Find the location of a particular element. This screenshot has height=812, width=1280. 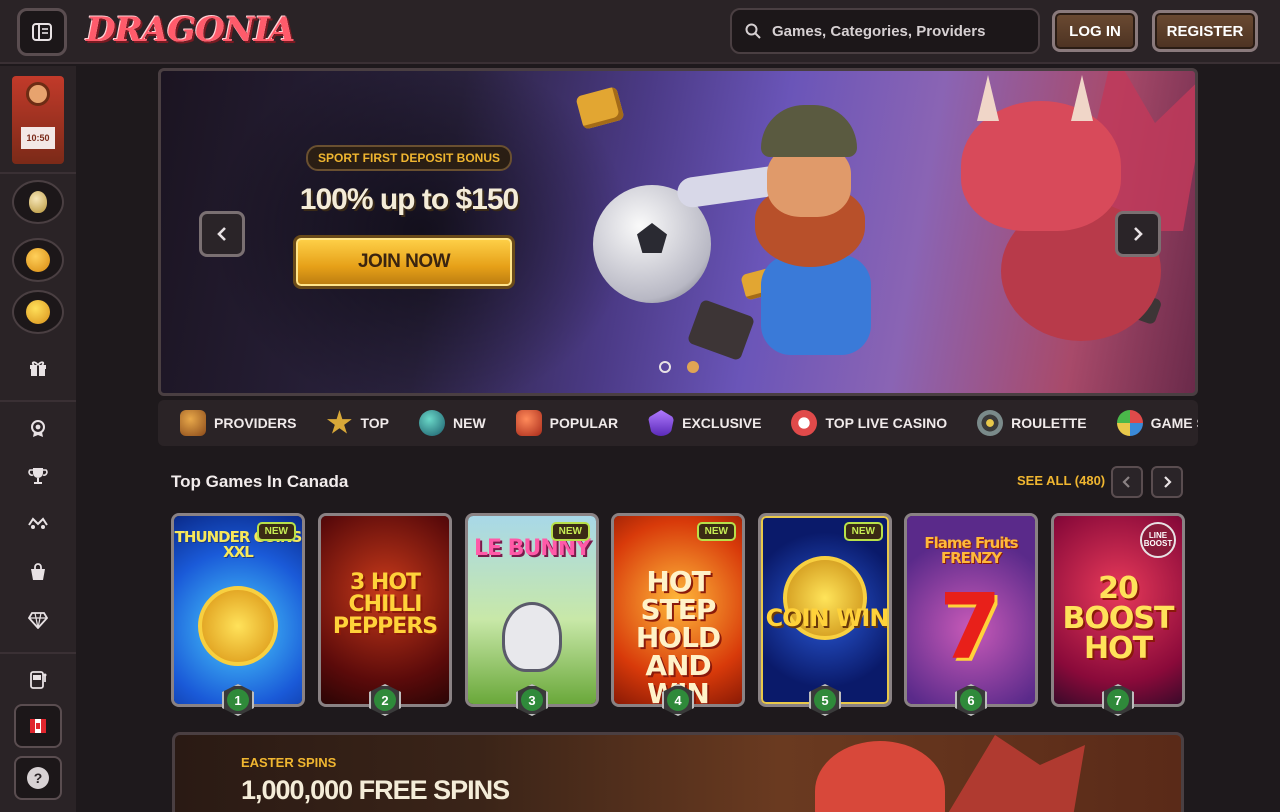

category-label: ROULETTE is located at coordinates (1049, 423).